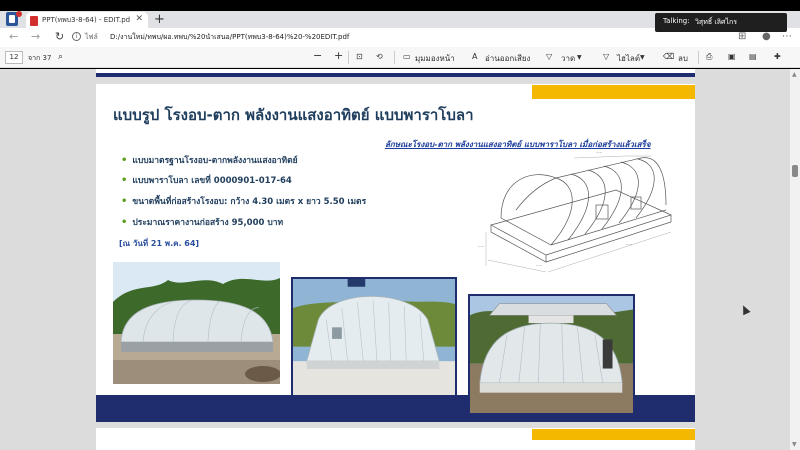  I want to click on page-view-button: มุมมองหน้า, so click(435, 58).